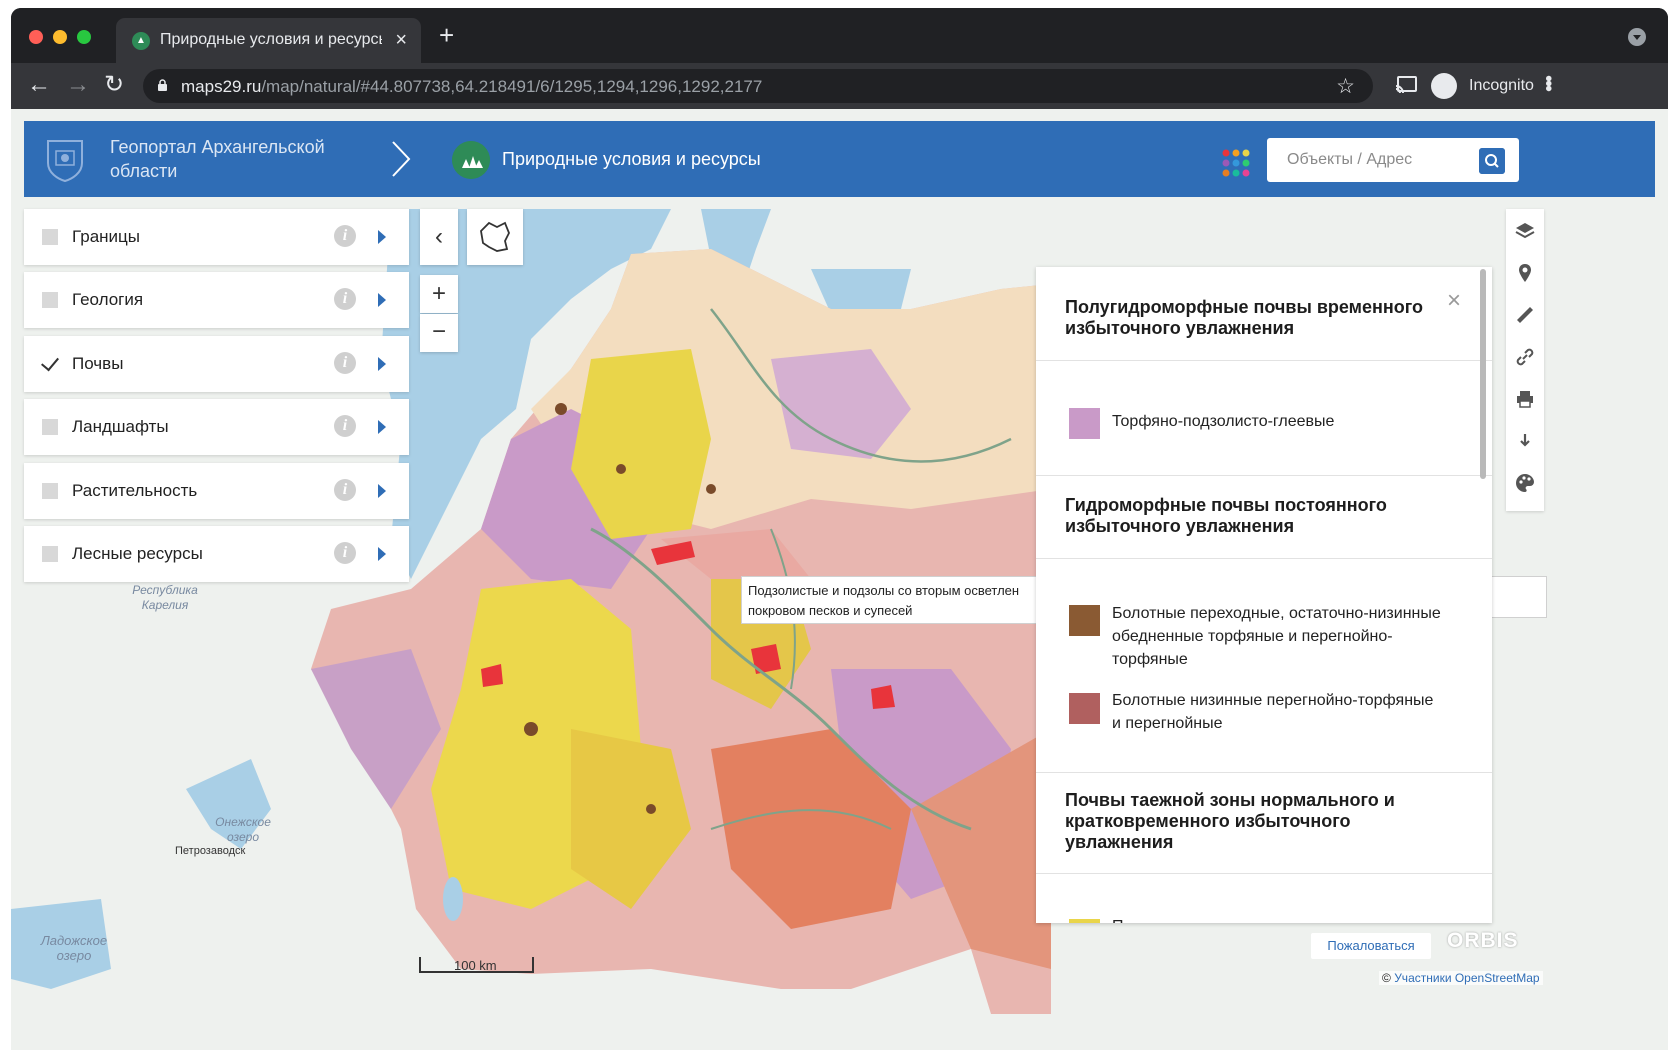 The height and width of the screenshot is (1058, 1680). I want to click on forward-button: →, so click(78, 85).